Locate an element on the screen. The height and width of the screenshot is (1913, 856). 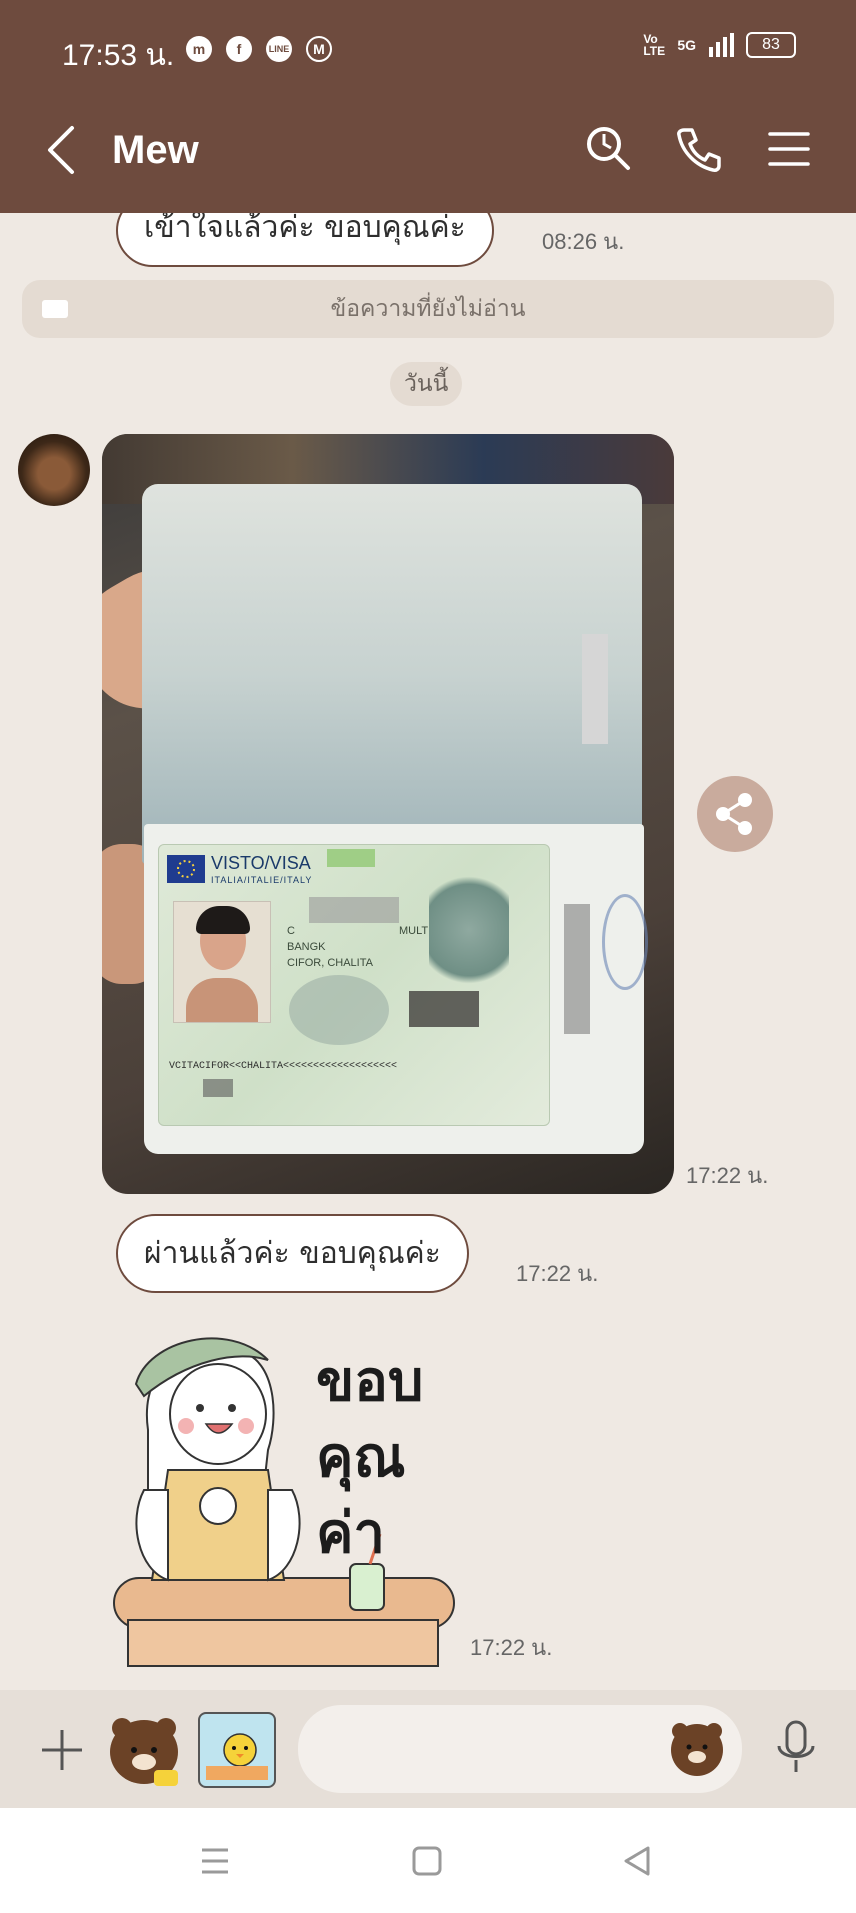
visa-green-strip is located at coordinates (351, 858).